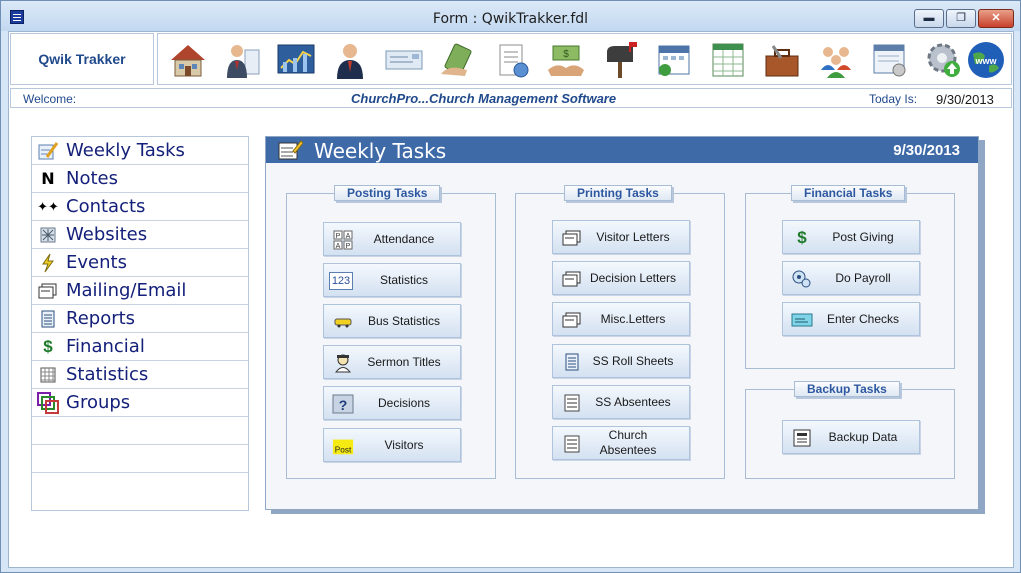 Image resolution: width=1021 pixels, height=573 pixels. Describe the element at coordinates (802, 279) in the screenshot. I see `payroll-icon` at that location.